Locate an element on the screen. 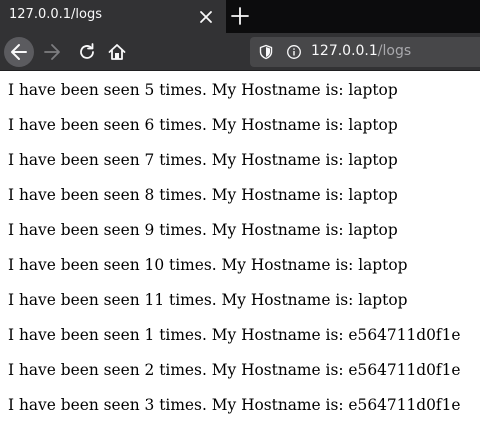 The width and height of the screenshot is (480, 427). reload-icon is located at coordinates (87, 52).